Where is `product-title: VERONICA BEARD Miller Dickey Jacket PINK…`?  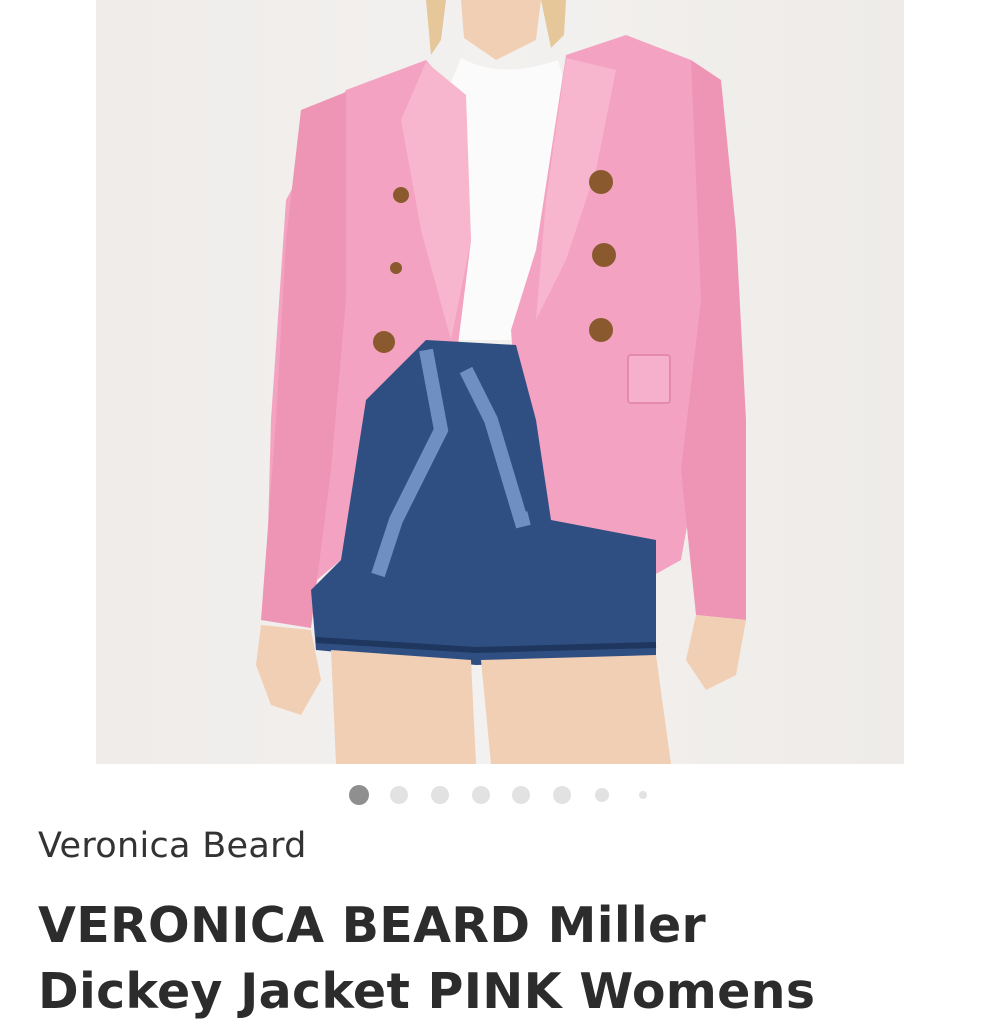 product-title: VERONICA BEARD Miller Dickey Jacket PINK… is located at coordinates (508, 959).